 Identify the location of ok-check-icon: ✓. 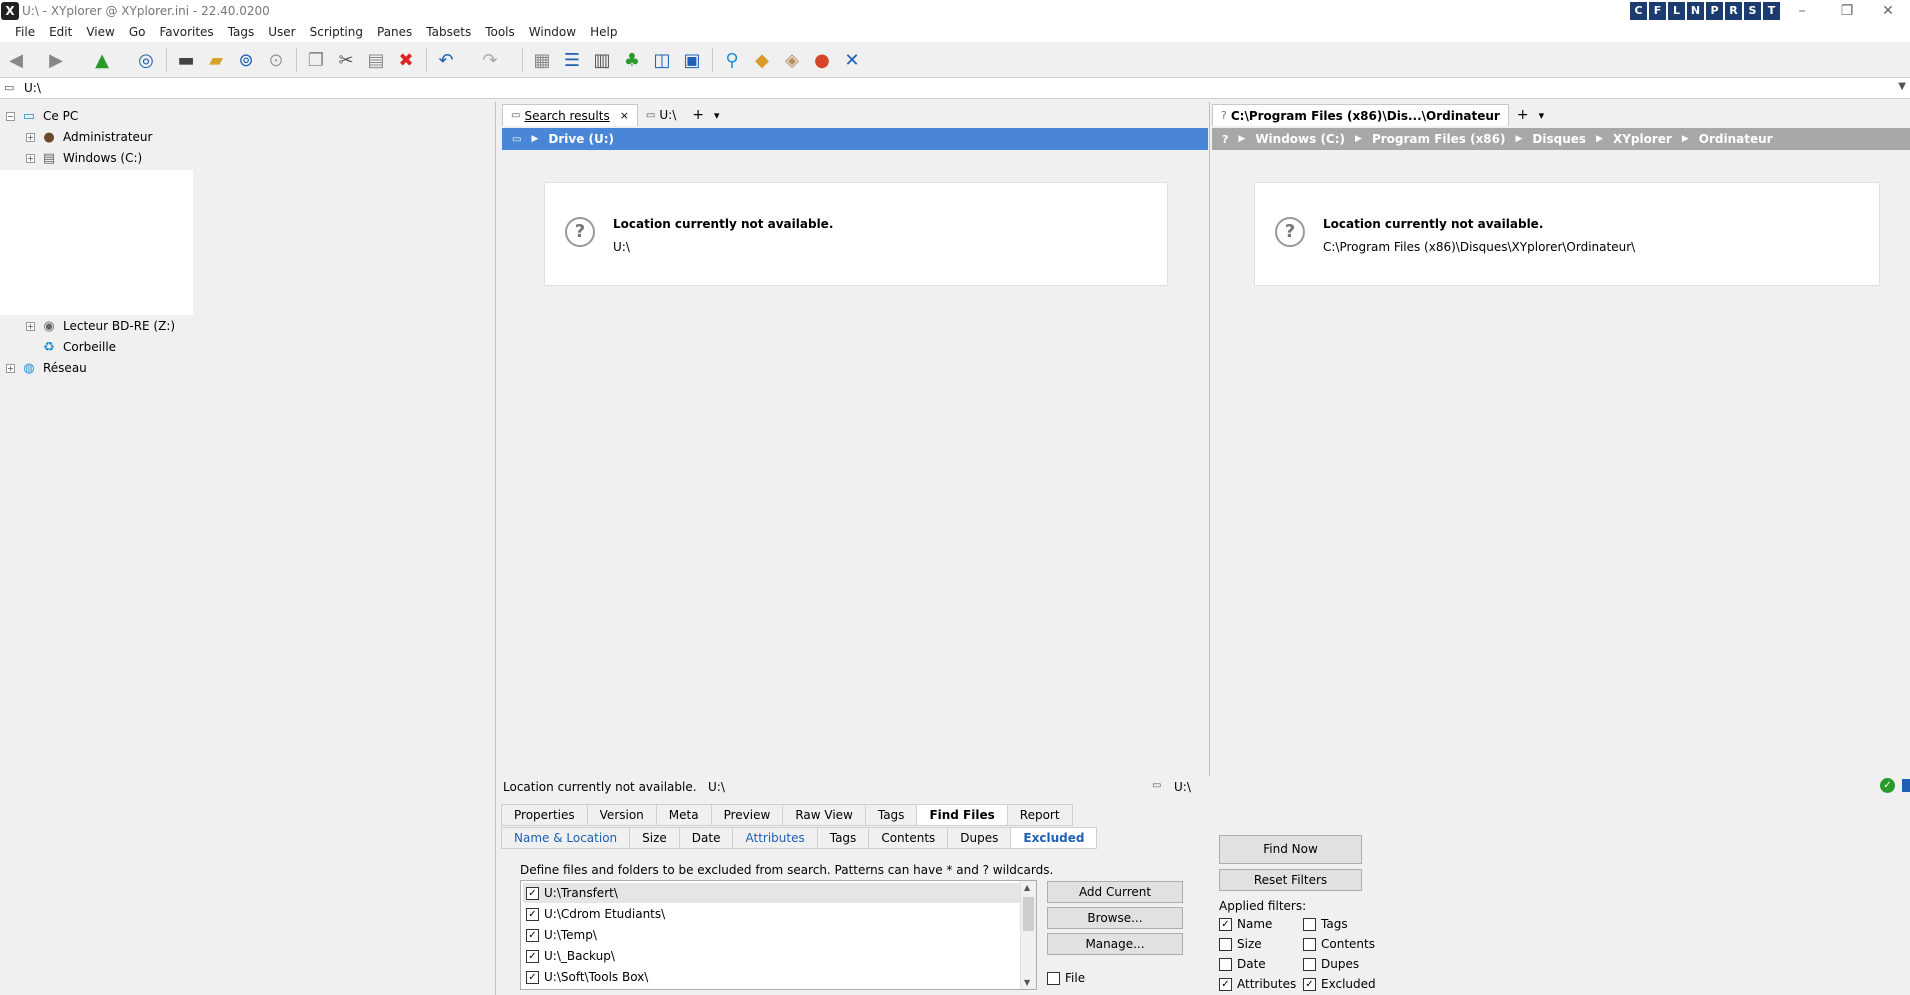
(1887, 785).